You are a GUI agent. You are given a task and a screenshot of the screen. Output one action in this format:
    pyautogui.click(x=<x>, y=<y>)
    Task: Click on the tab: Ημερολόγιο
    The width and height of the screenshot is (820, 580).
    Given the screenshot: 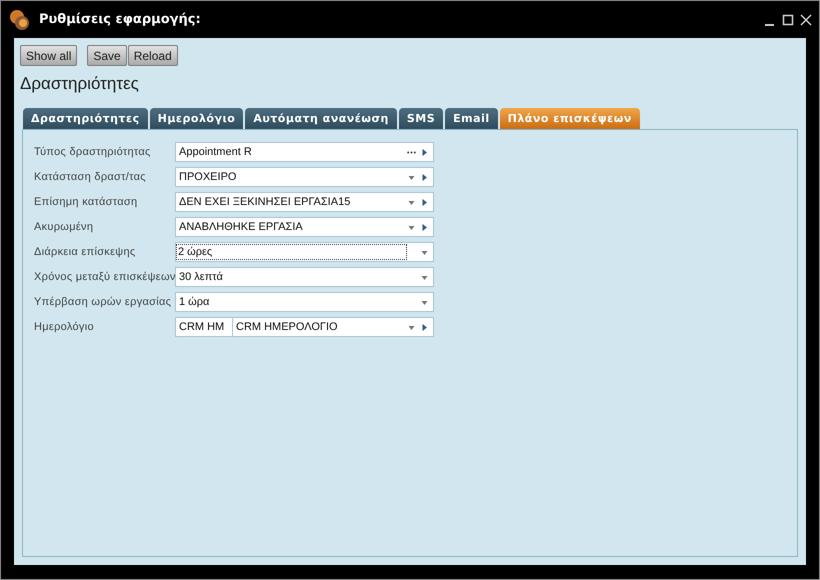 What is the action you would take?
    pyautogui.click(x=197, y=118)
    